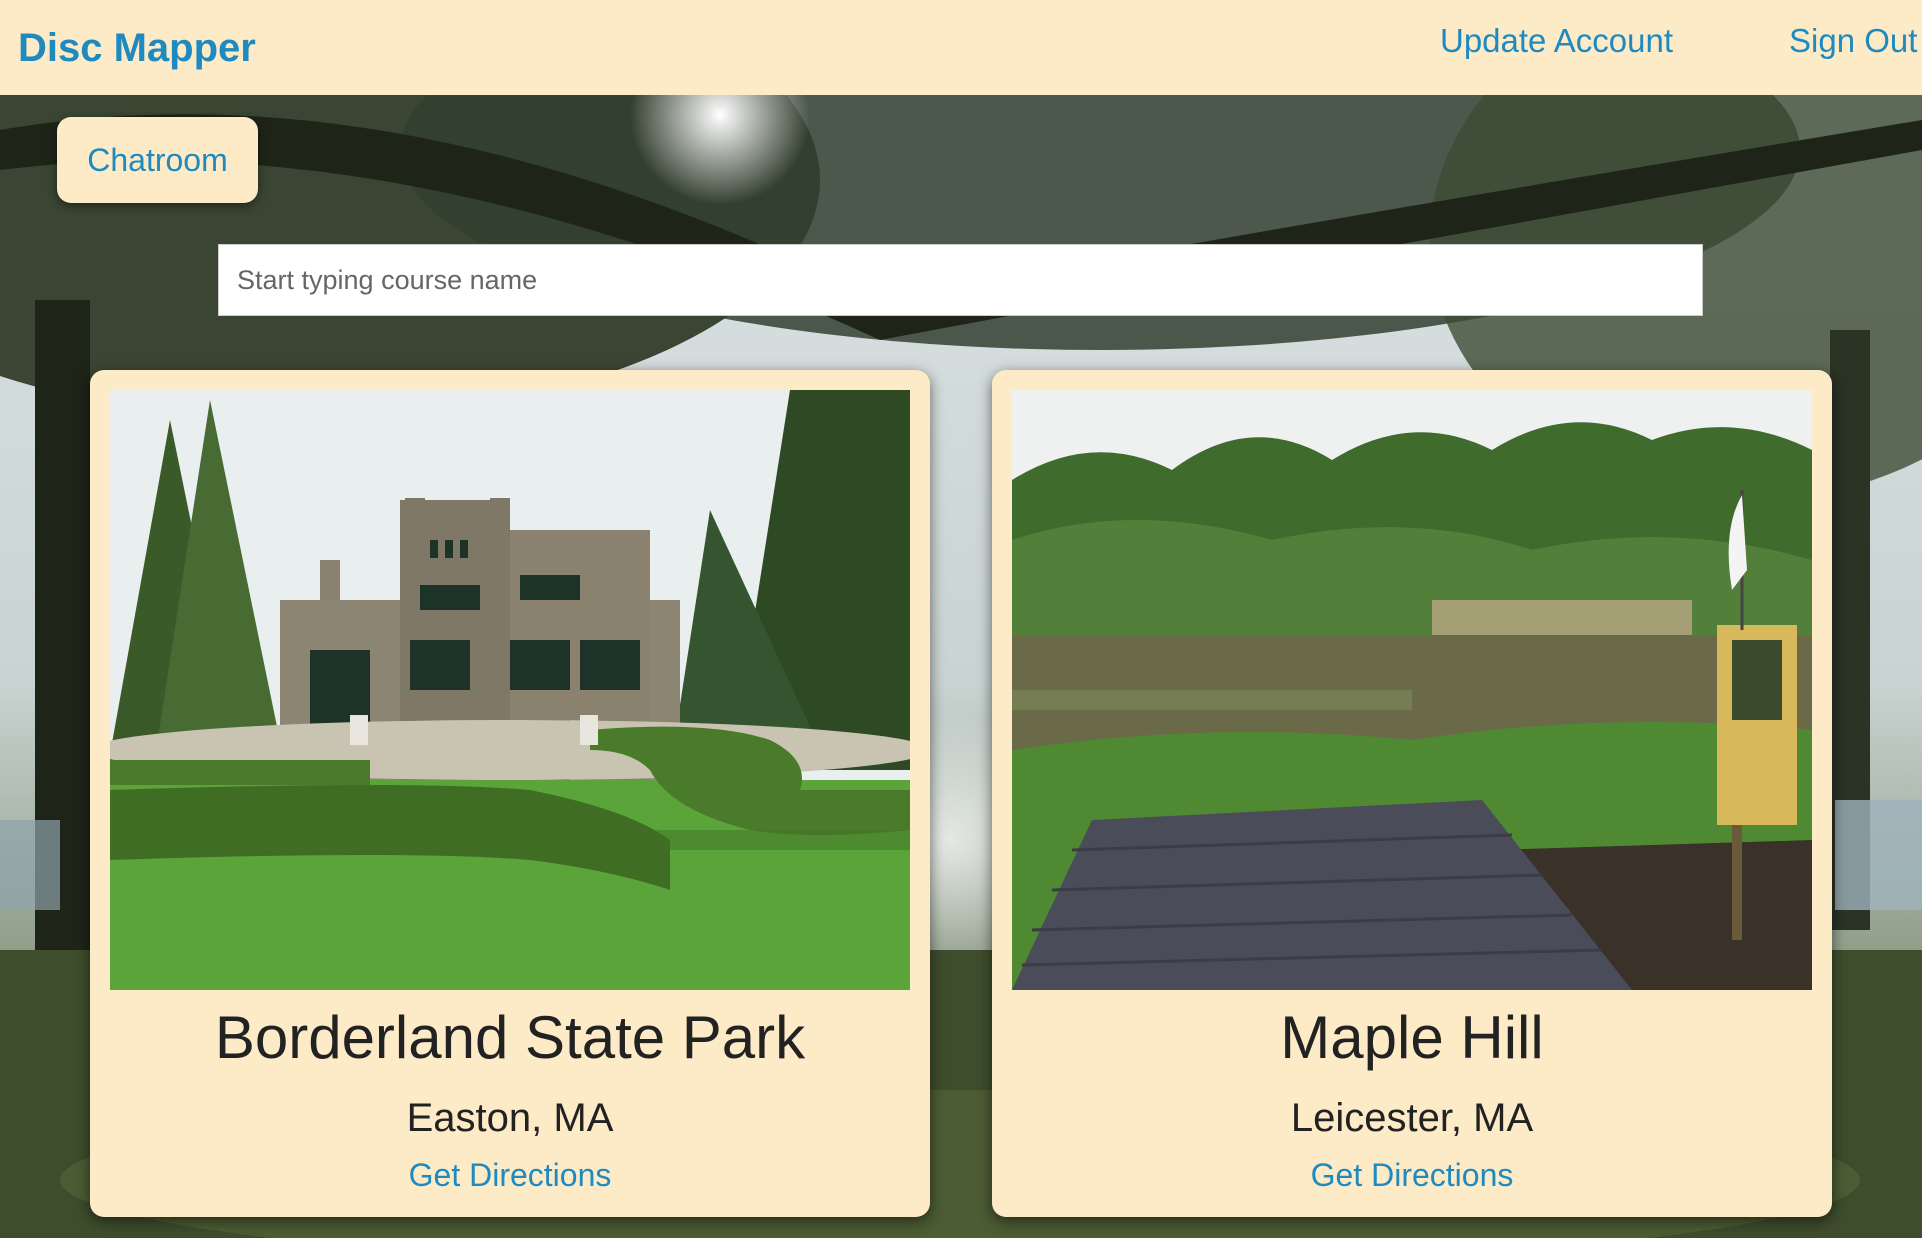 This screenshot has height=1238, width=1922. Describe the element at coordinates (1412, 1037) in the screenshot. I see `course-name: Maple Hill` at that location.